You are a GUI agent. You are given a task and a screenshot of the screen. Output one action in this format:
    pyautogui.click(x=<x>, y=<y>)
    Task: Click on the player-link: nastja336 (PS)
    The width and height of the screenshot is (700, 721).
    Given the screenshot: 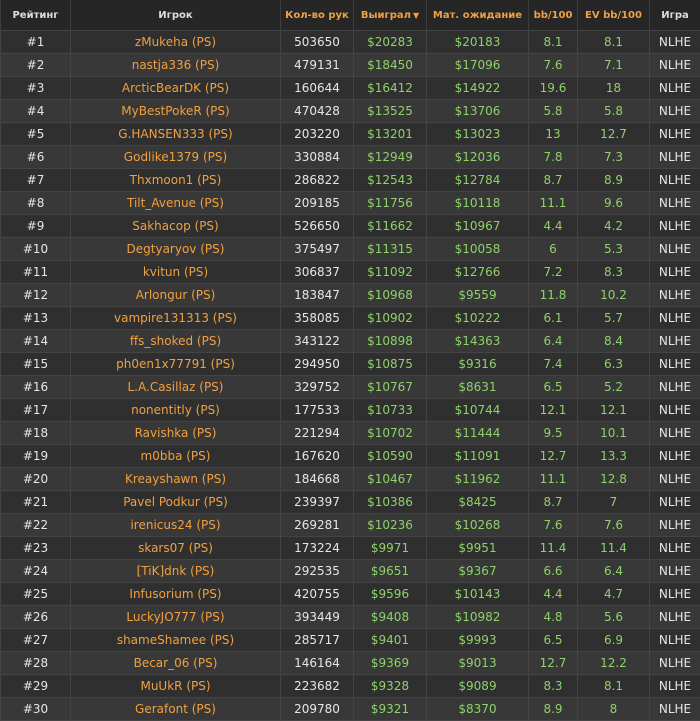 What is the action you would take?
    pyautogui.click(x=176, y=65)
    